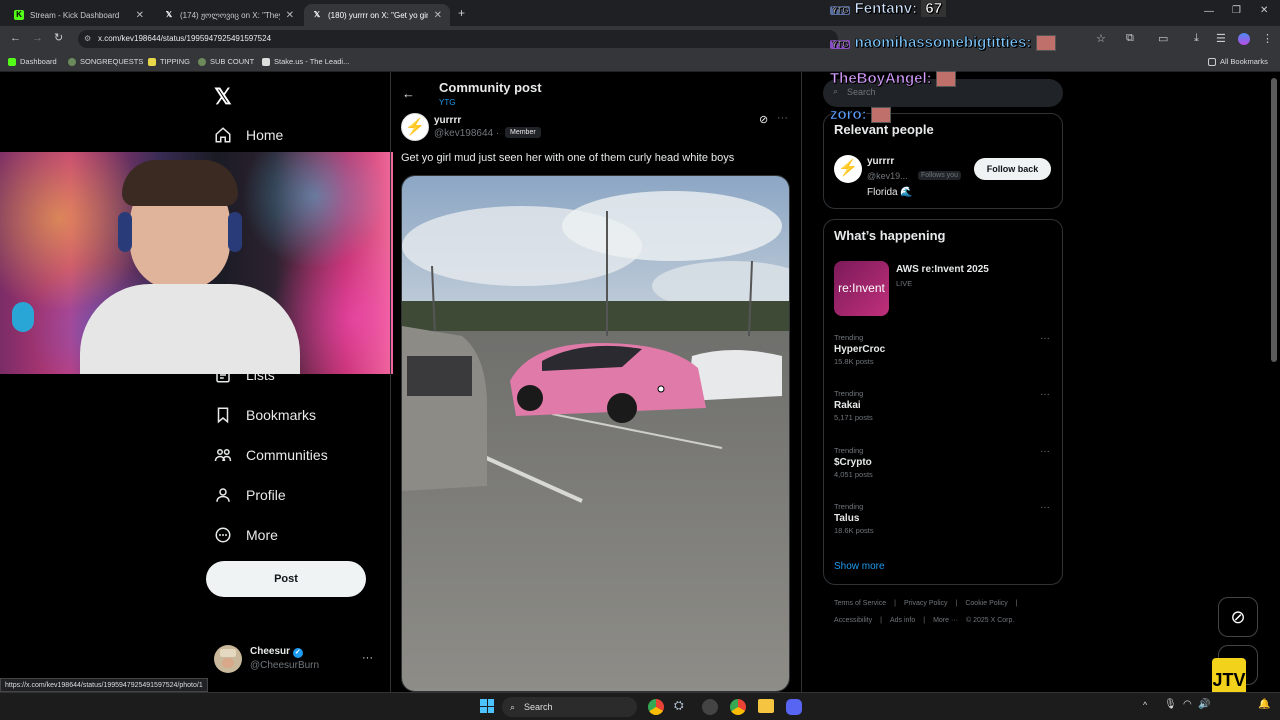  What do you see at coordinates (945, 620) in the screenshot?
I see `footer-link: More ···` at bounding box center [945, 620].